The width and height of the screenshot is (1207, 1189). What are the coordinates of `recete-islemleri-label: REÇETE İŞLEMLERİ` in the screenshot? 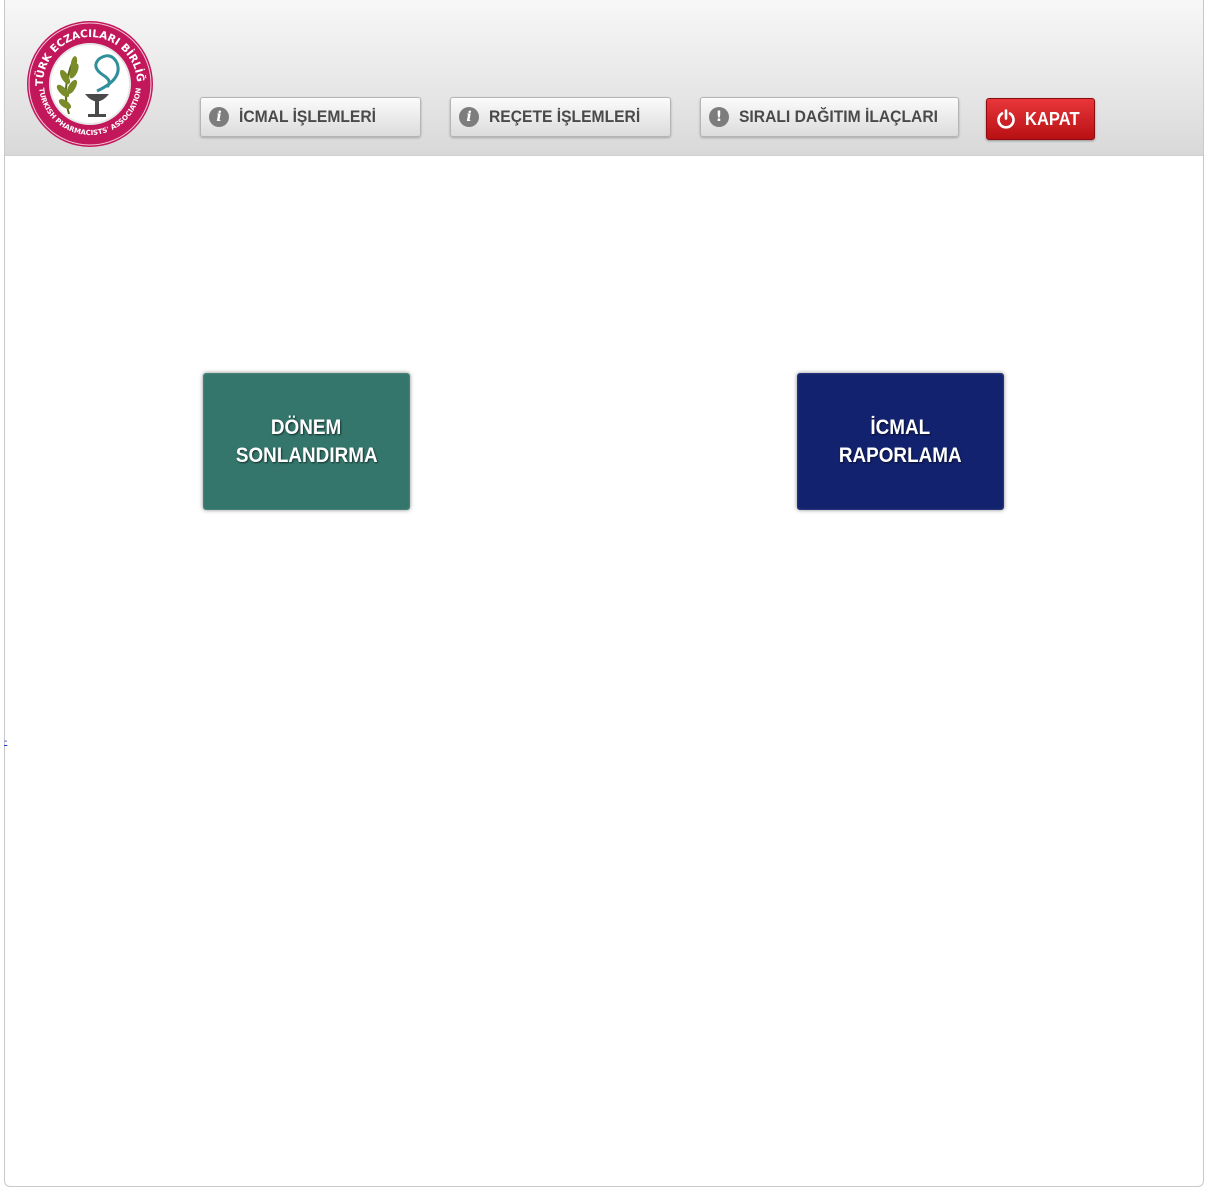 It's located at (565, 116).